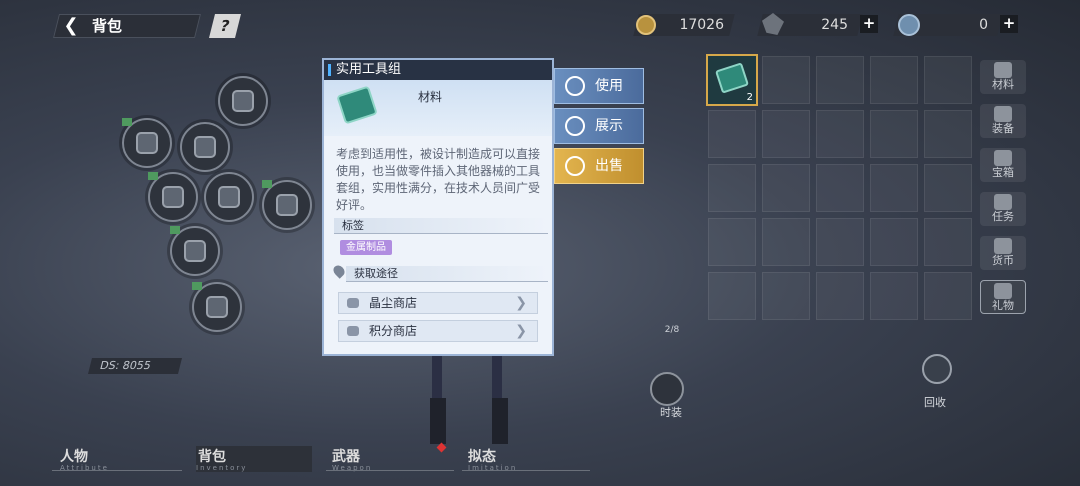  What do you see at coordinates (599, 166) in the screenshot?
I see `sell-button: 出售` at bounding box center [599, 166].